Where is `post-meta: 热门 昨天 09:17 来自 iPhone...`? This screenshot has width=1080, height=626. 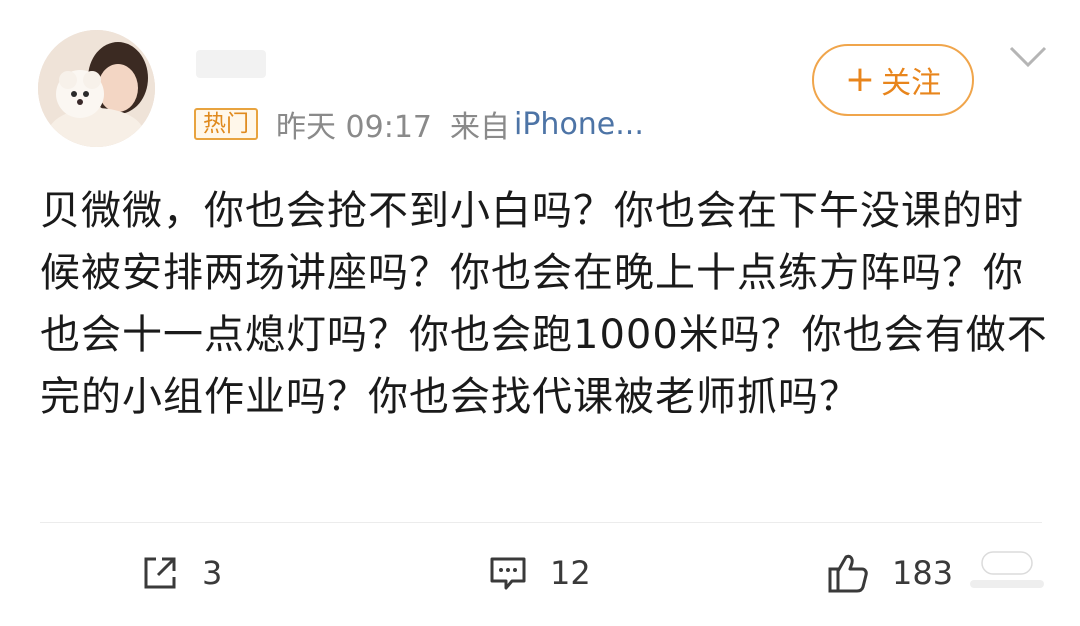 post-meta: 热门 昨天 09:17 来自 iPhone... is located at coordinates (419, 124).